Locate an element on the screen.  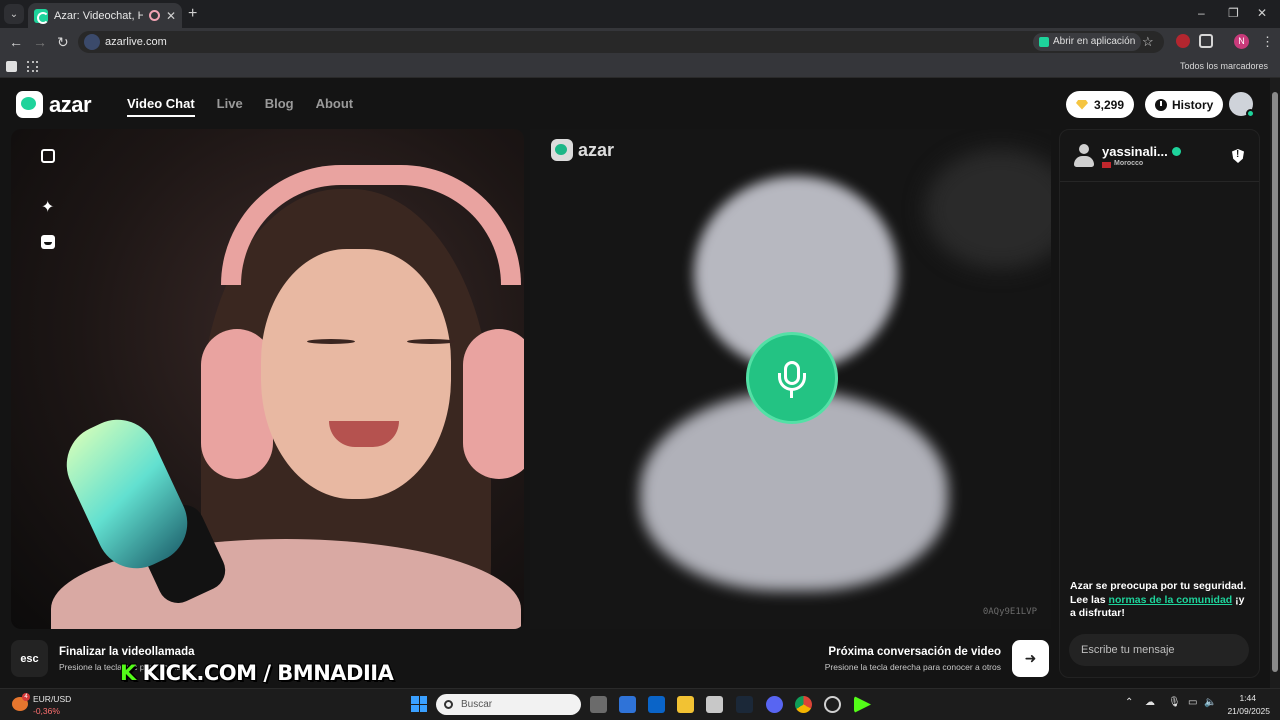
nav-blog: Blog is located at coordinates (279, 106).